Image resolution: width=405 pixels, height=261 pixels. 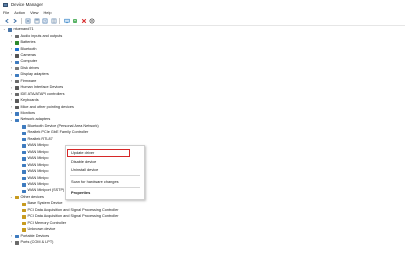 I want to click on tree-item-label: Keyboards, so click(x=29, y=100).